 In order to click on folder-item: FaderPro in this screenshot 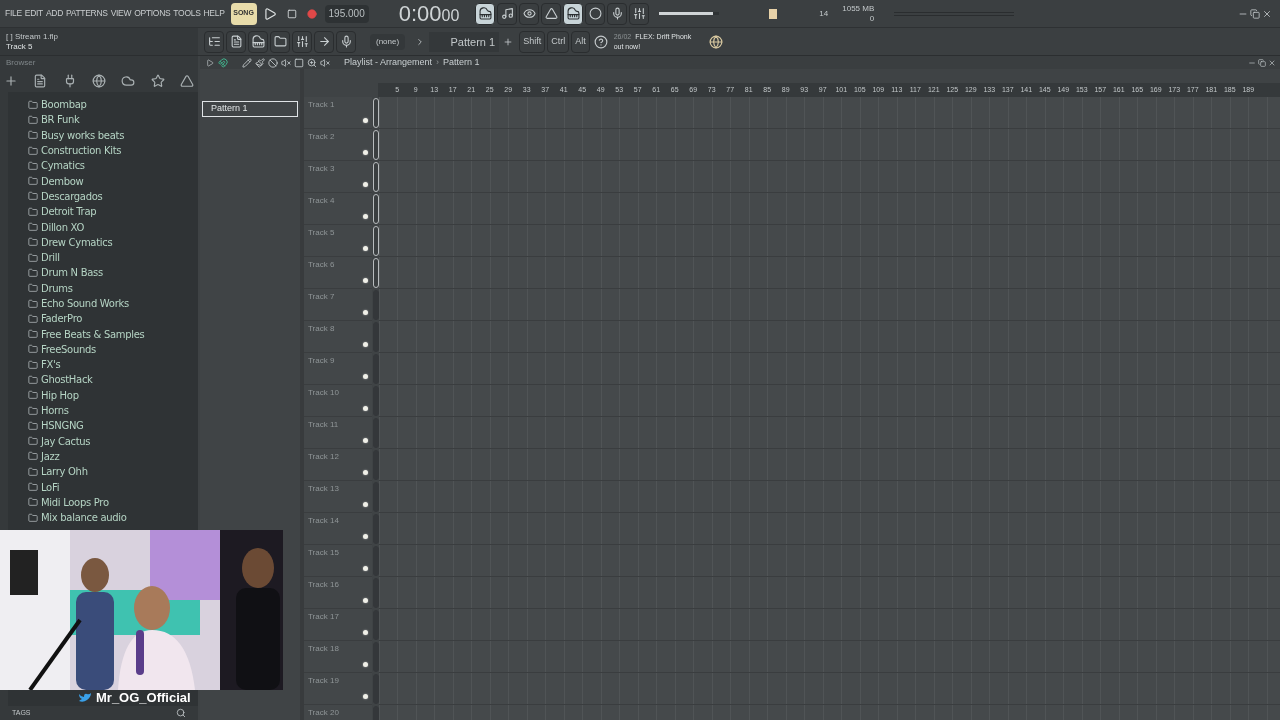, I will do `click(113, 319)`.